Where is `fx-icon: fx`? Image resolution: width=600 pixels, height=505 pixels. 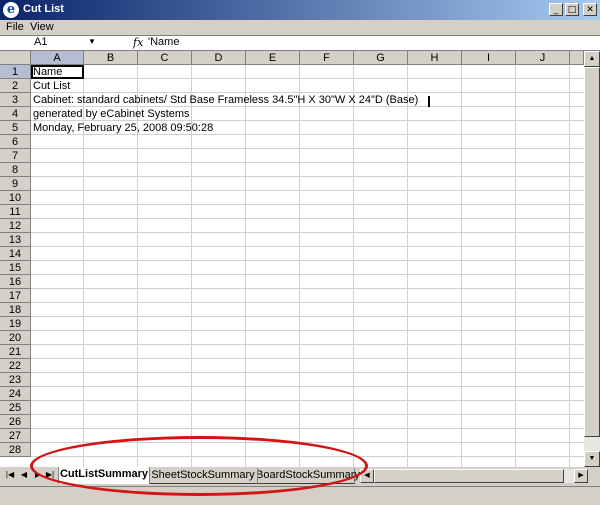
fx-icon: fx is located at coordinates (138, 42).